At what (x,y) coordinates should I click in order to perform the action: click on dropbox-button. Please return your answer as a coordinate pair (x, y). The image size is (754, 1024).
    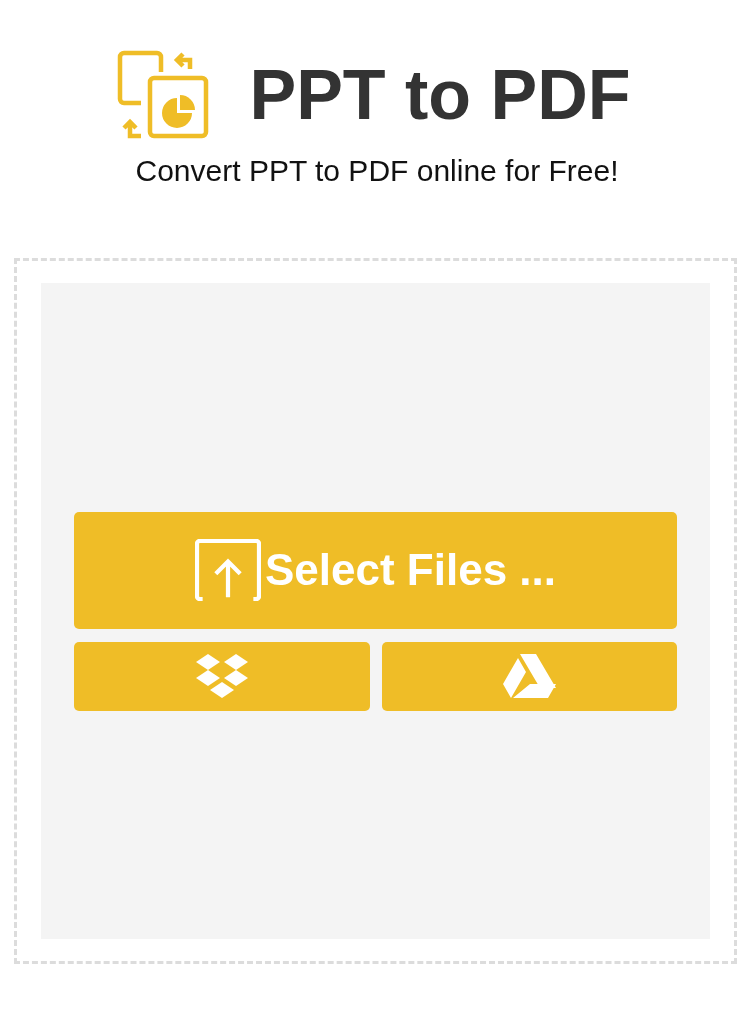
    Looking at the image, I should click on (222, 676).